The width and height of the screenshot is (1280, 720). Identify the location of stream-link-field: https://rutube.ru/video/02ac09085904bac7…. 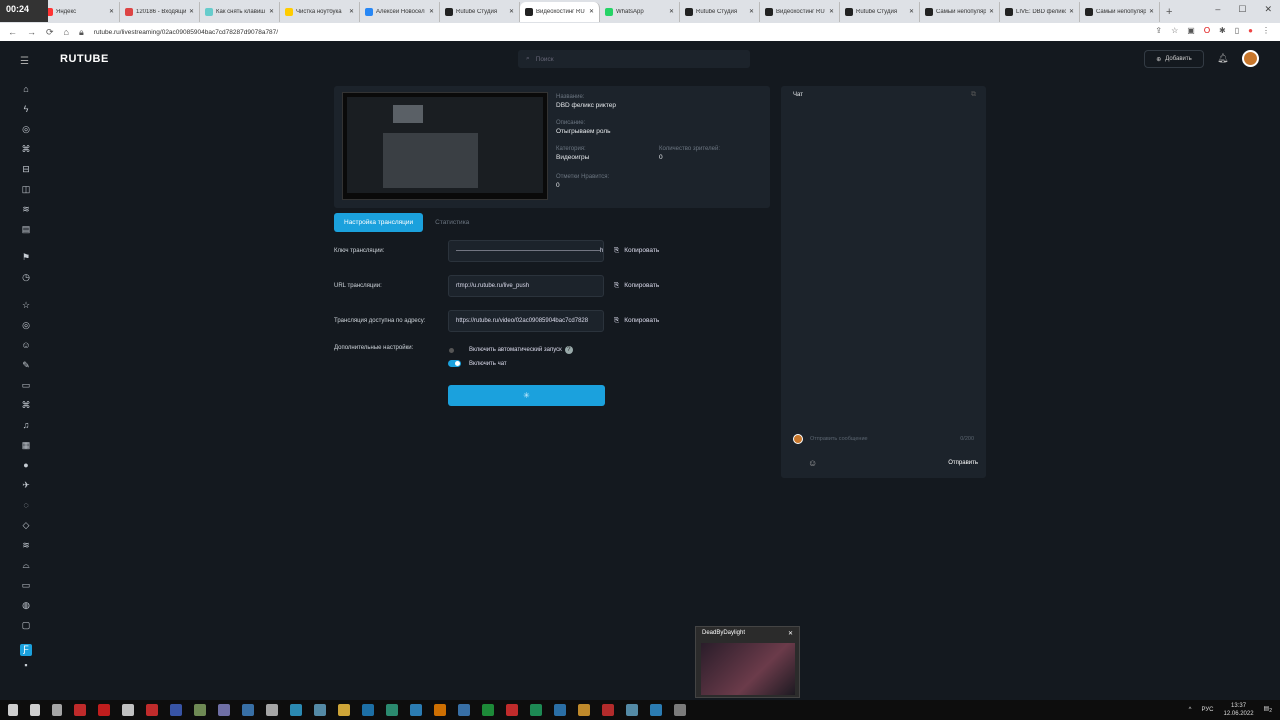
(526, 321).